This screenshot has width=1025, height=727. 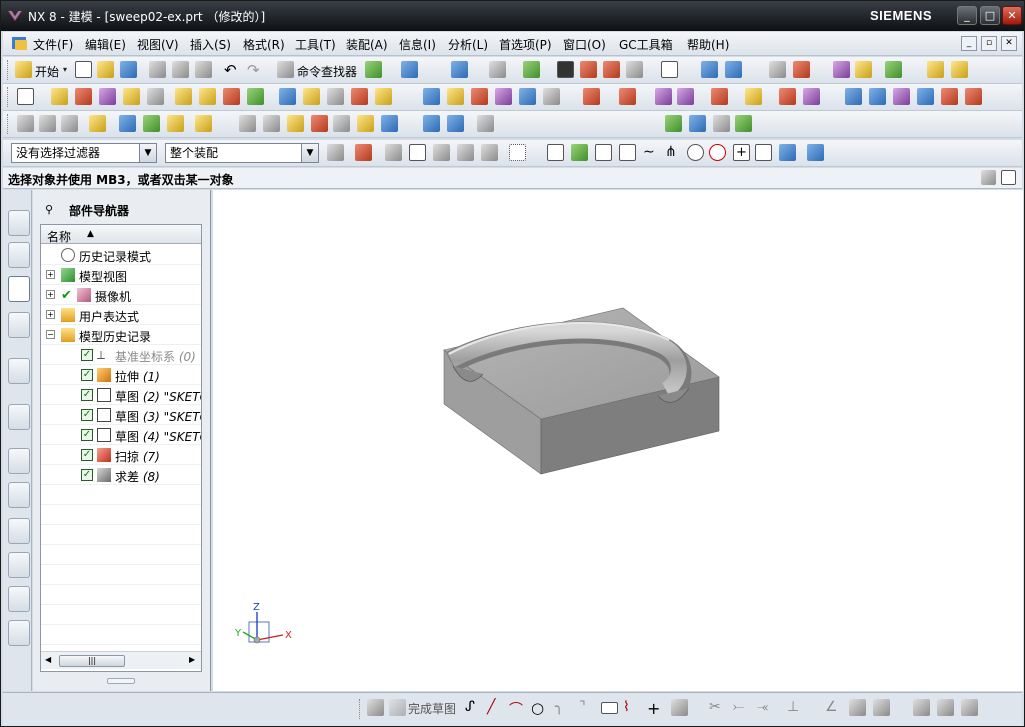 I want to click on panel-resize-grip, so click(x=121, y=681).